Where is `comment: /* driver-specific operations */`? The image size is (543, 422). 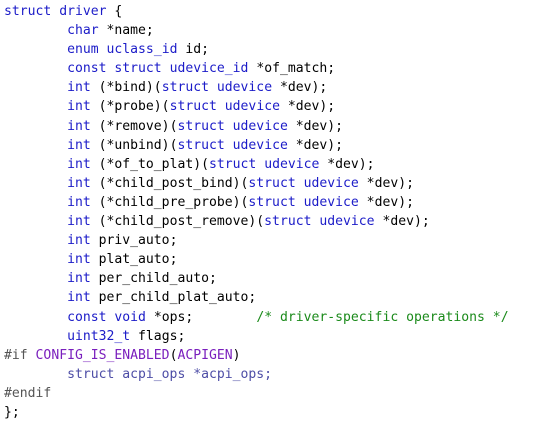
comment: /* driver-specific operations */ is located at coordinates (382, 317).